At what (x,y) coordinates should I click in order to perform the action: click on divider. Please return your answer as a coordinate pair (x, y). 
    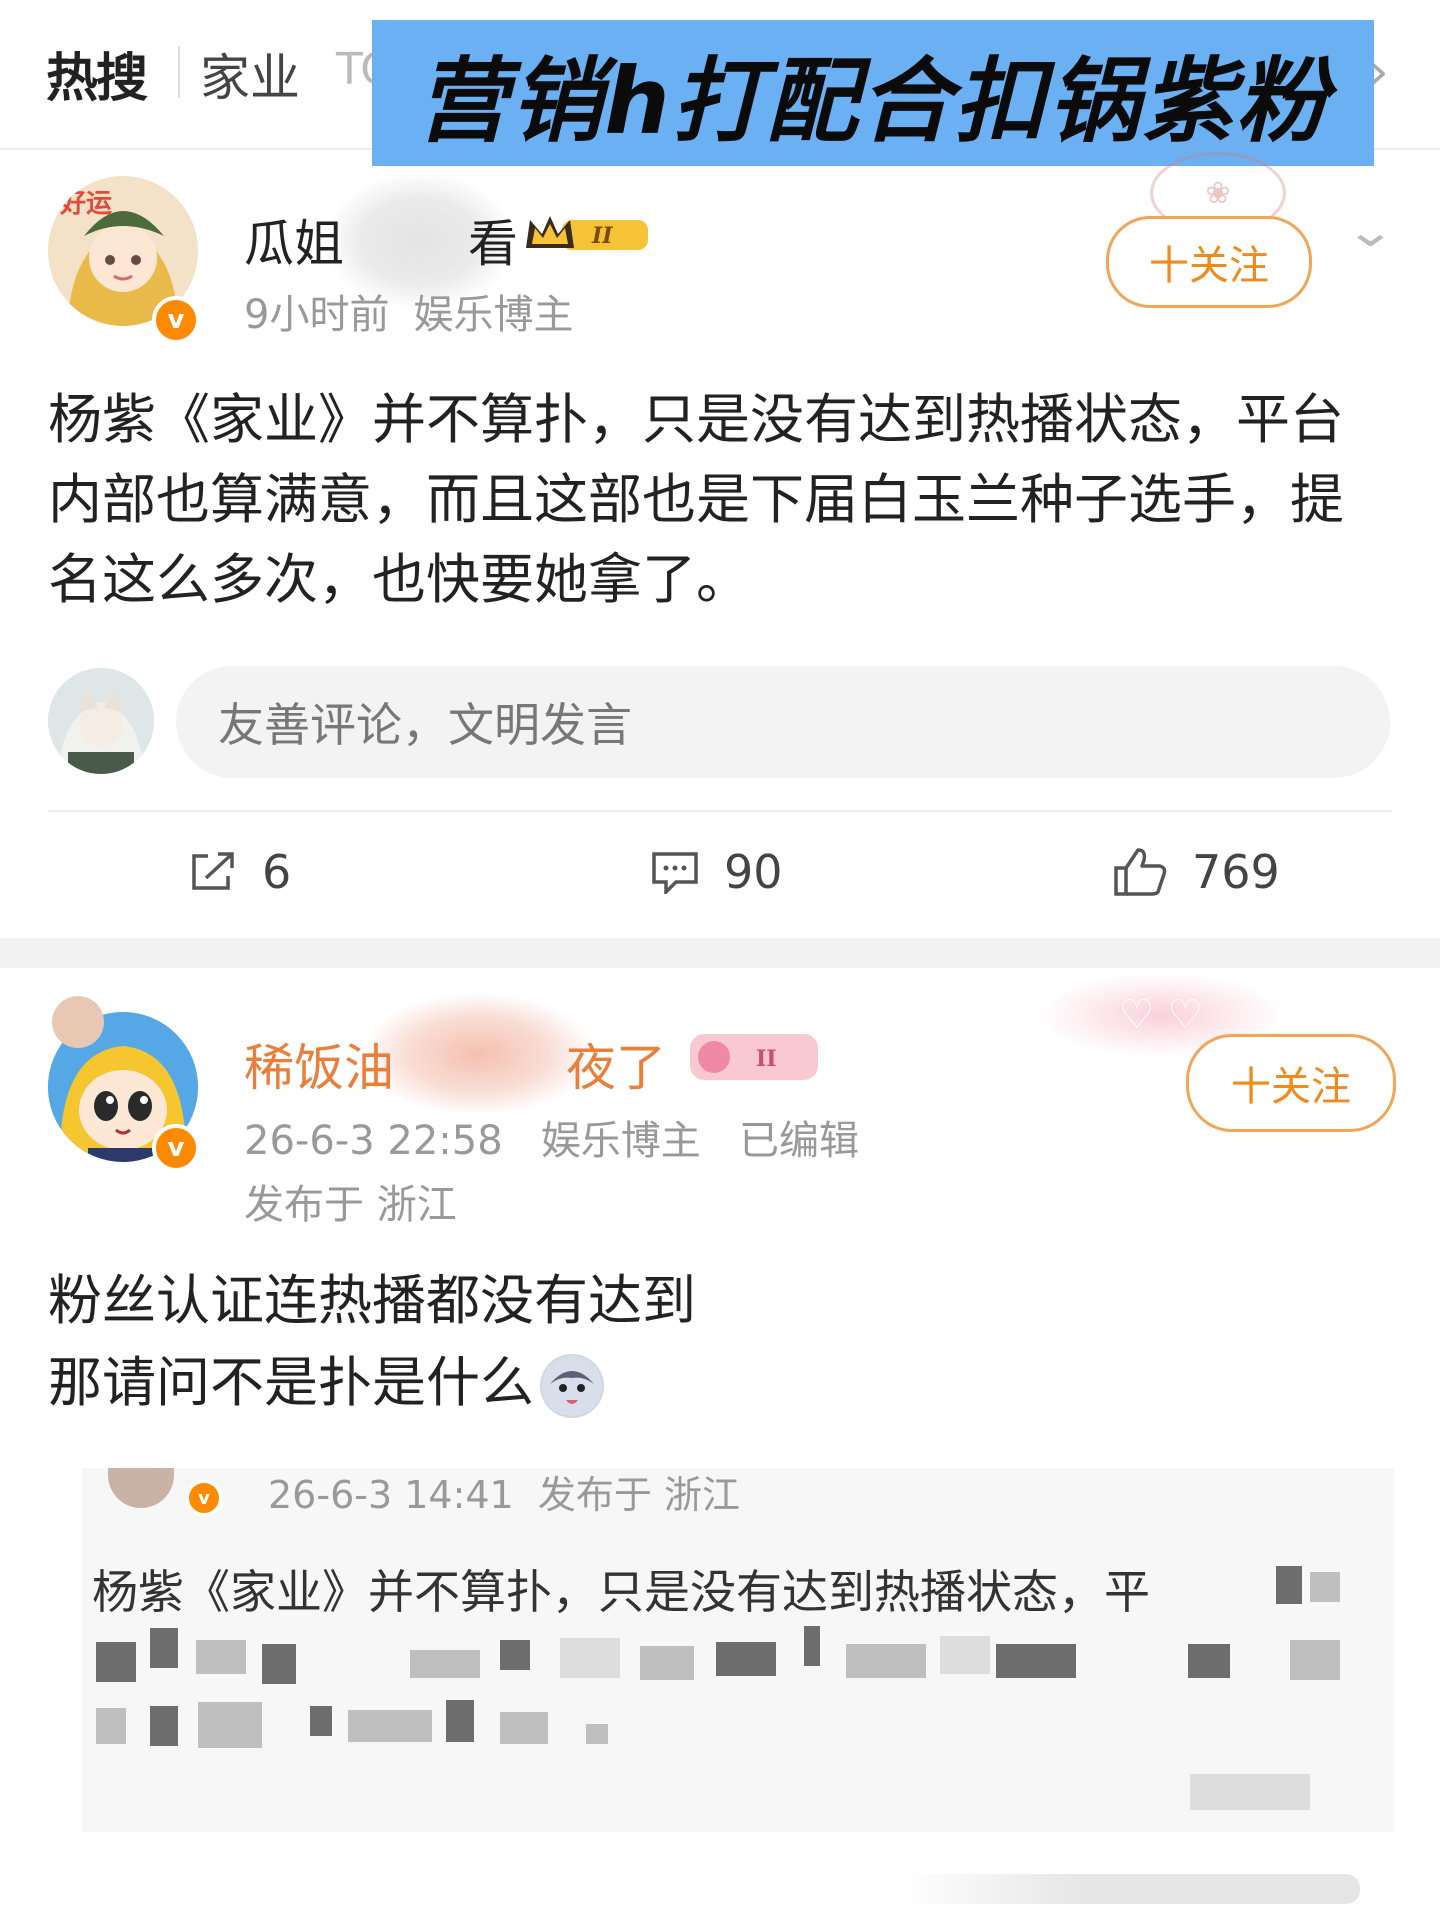
    Looking at the image, I should click on (720, 811).